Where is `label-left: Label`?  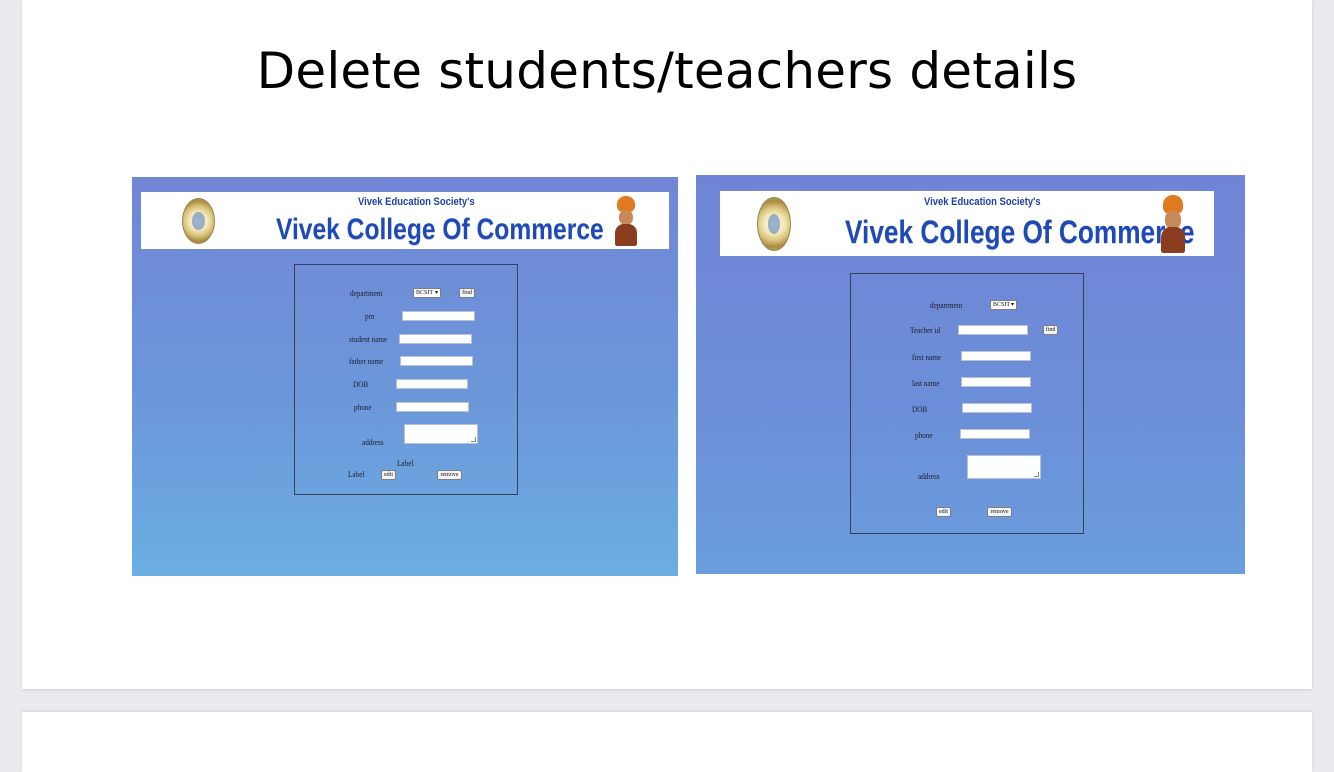 label-left: Label is located at coordinates (356, 474).